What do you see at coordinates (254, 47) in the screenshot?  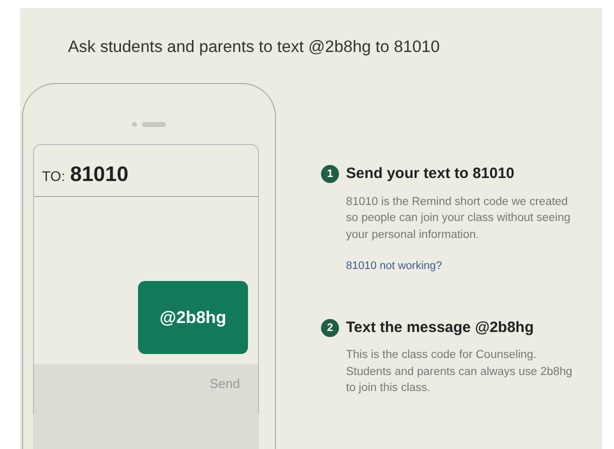 I see `heading: Ask students and parents to text @2b8hg to 81010` at bounding box center [254, 47].